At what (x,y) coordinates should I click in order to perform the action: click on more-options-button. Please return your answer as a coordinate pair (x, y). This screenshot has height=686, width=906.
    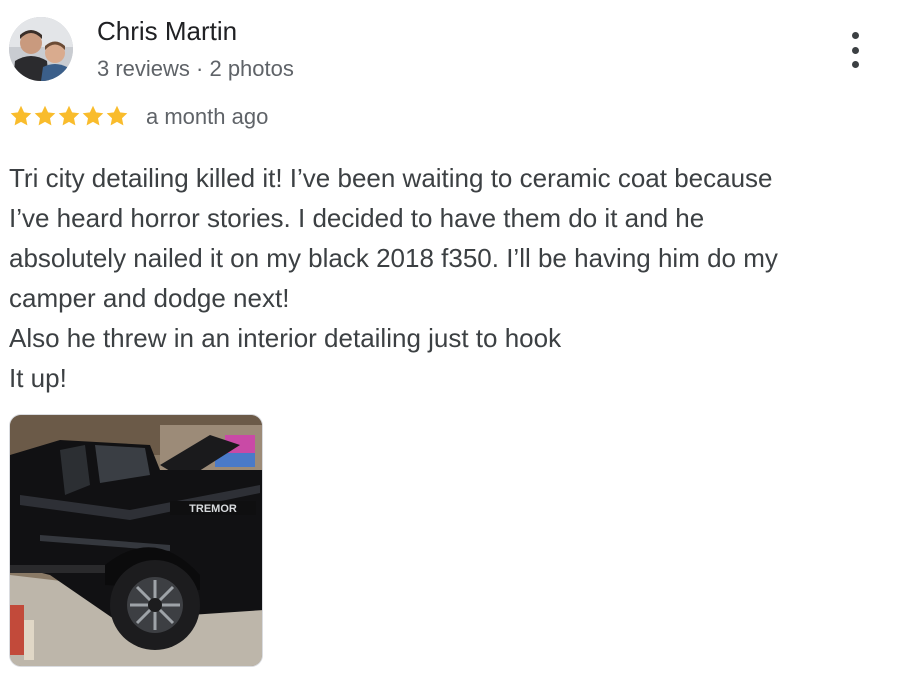
    Looking at the image, I should click on (855, 50).